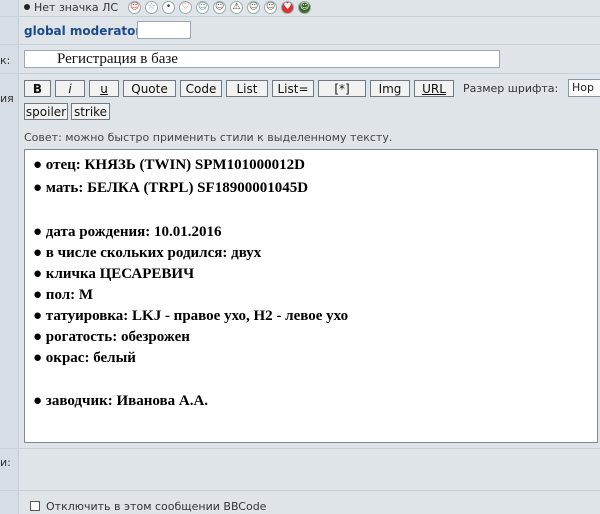  I want to click on message-line: ● заводчик: Иванова А.А., so click(121, 401).